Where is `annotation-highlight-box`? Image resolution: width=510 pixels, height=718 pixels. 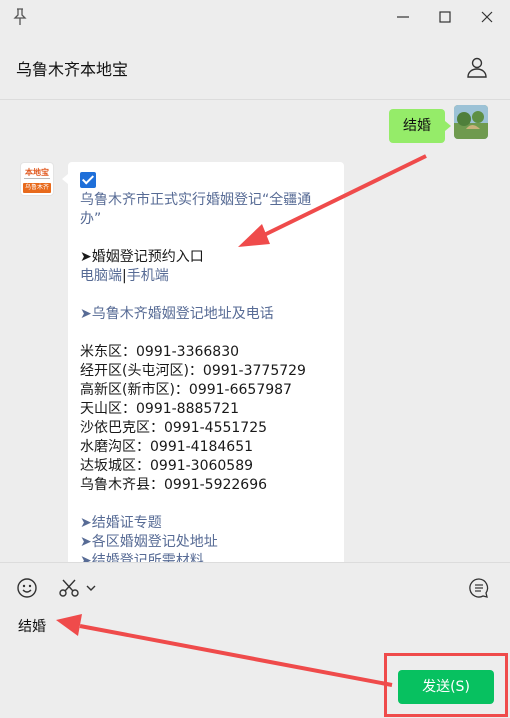 annotation-highlight-box is located at coordinates (446, 685).